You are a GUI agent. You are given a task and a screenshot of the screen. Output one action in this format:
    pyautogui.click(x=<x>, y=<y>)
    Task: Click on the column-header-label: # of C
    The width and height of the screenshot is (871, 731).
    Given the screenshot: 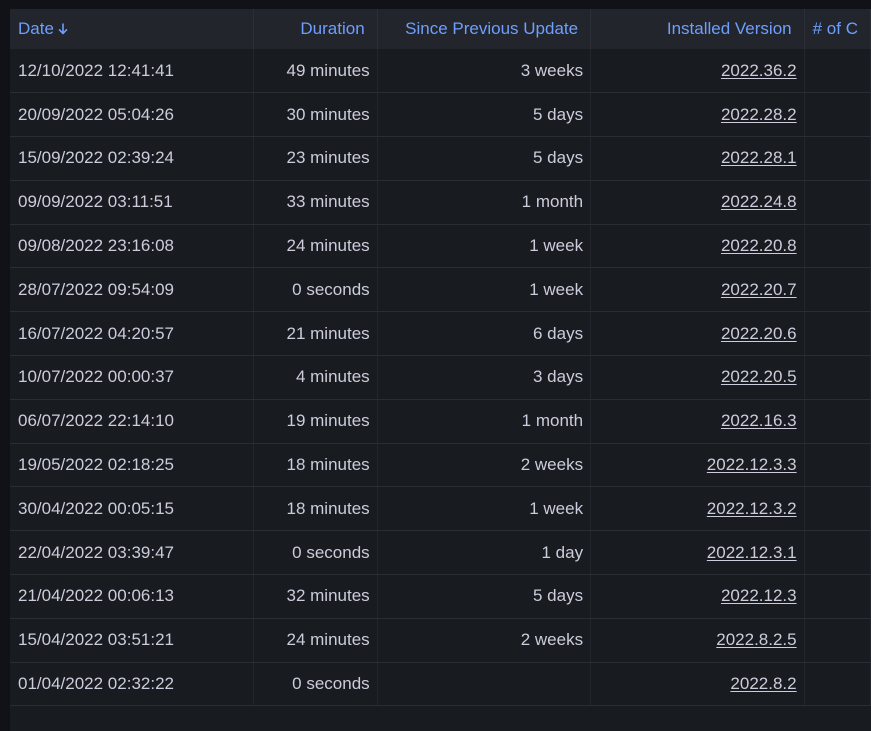 What is the action you would take?
    pyautogui.click(x=835, y=28)
    